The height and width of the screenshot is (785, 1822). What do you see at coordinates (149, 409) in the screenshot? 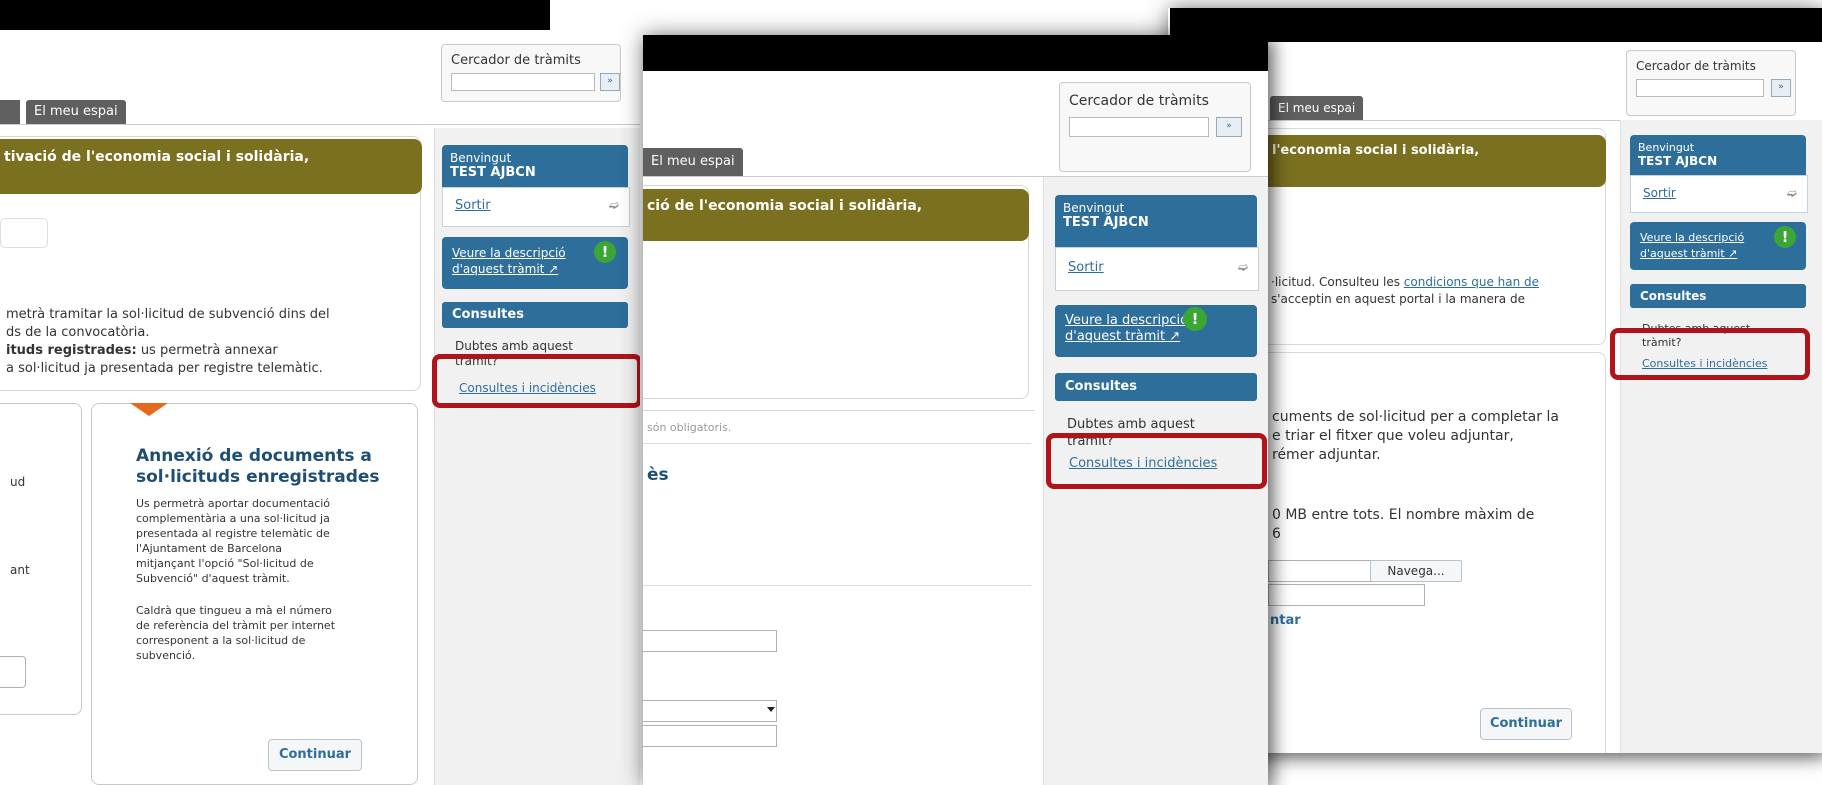
I see `orange-marker-icon` at bounding box center [149, 409].